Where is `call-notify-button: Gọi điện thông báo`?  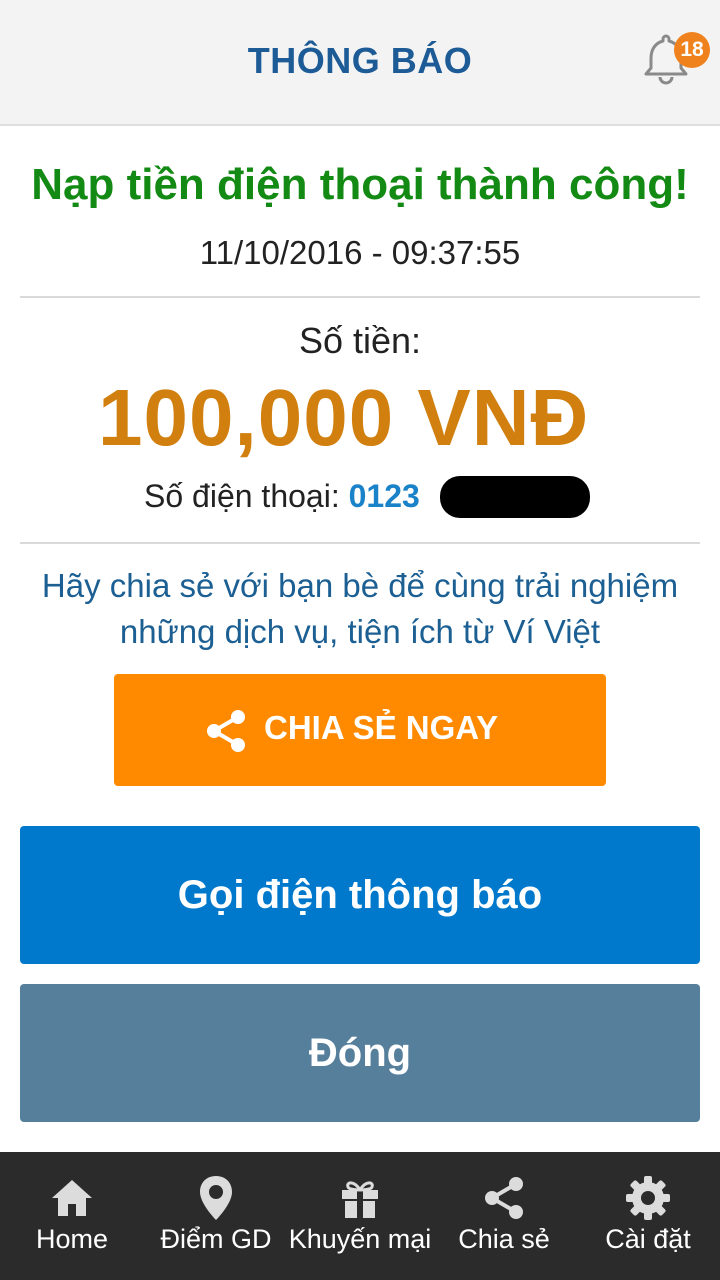 call-notify-button: Gọi điện thông báo is located at coordinates (360, 895).